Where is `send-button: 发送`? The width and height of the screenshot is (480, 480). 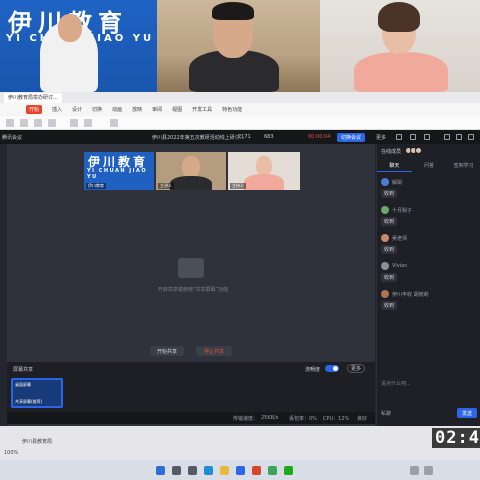
send-button: 发送 is located at coordinates (467, 413).